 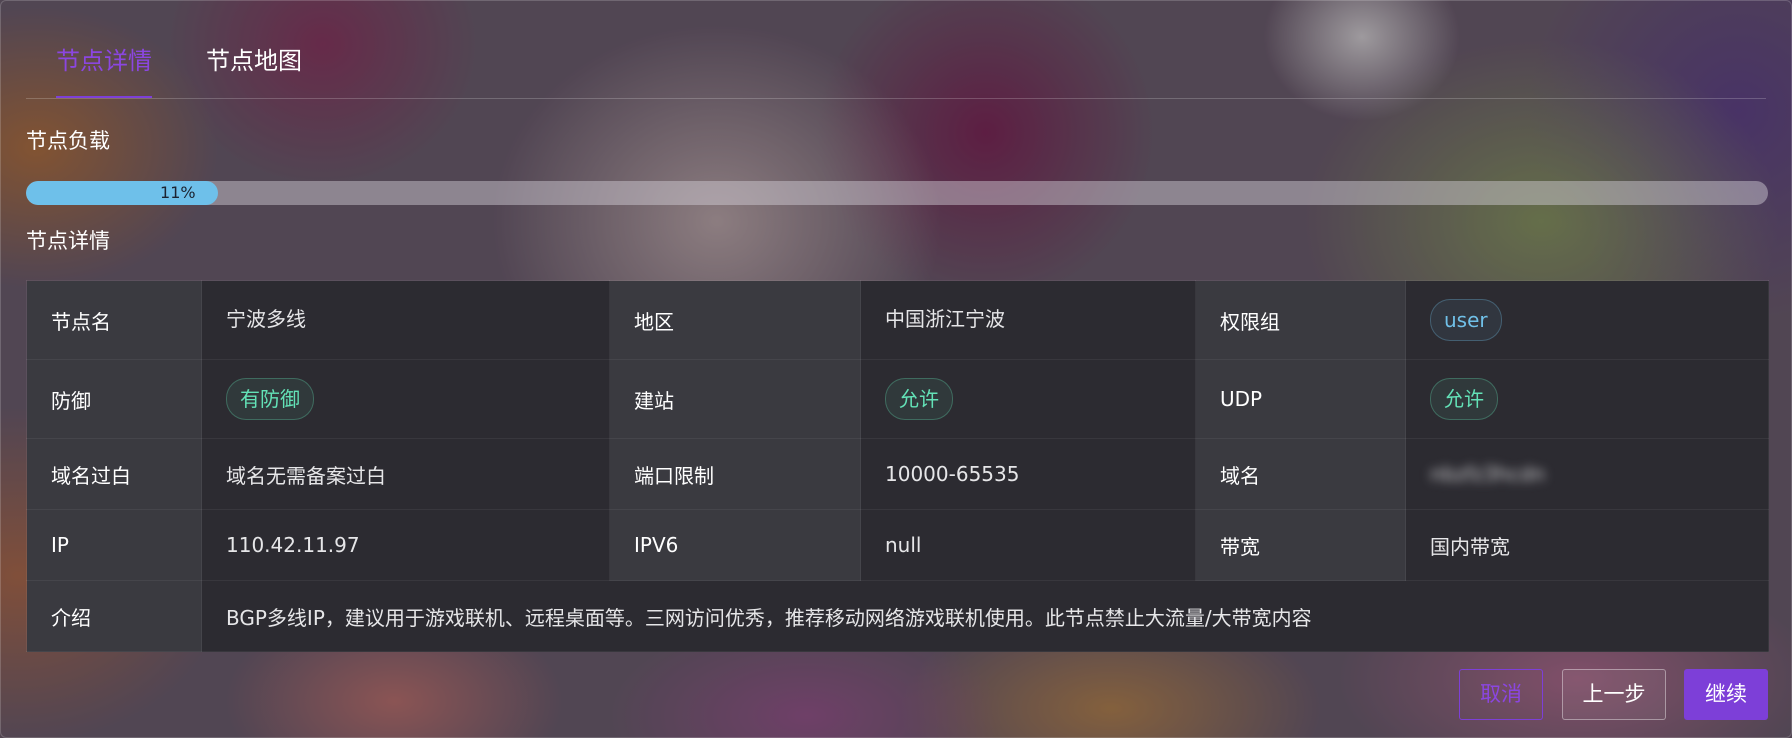 What do you see at coordinates (1587, 474) in the screenshot?
I see `value-domain-cell: nbzfz3hcdn` at bounding box center [1587, 474].